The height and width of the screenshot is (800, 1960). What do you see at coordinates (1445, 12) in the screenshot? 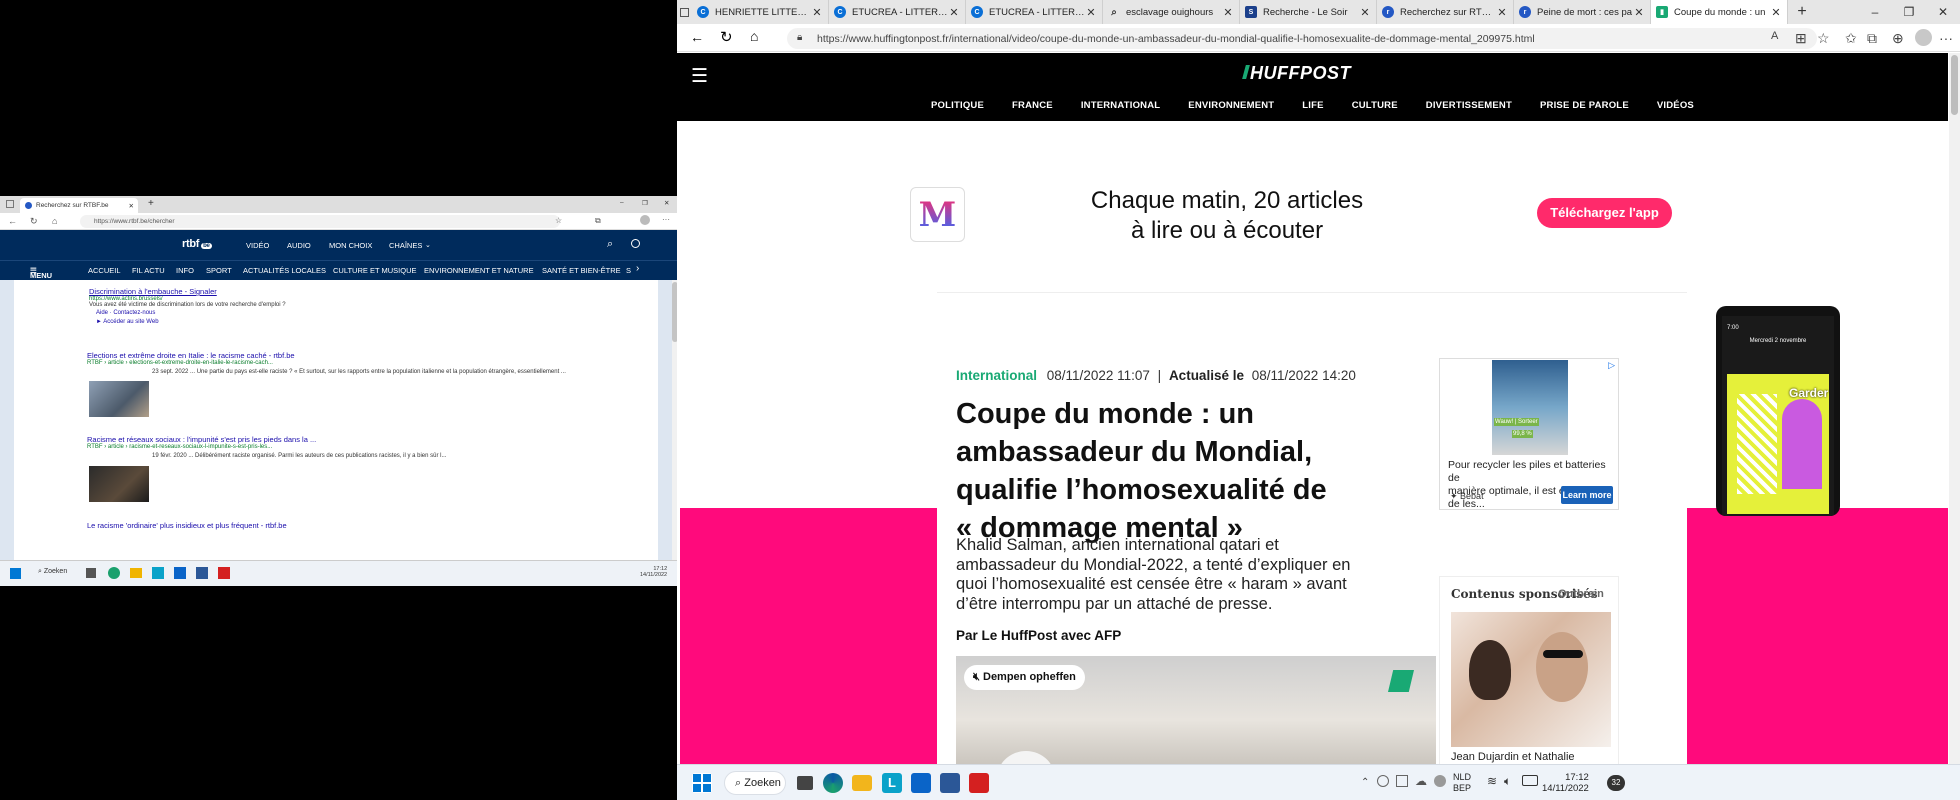
I see `tab-6: r Recherchez sur RTBF.b ✕` at bounding box center [1445, 12].